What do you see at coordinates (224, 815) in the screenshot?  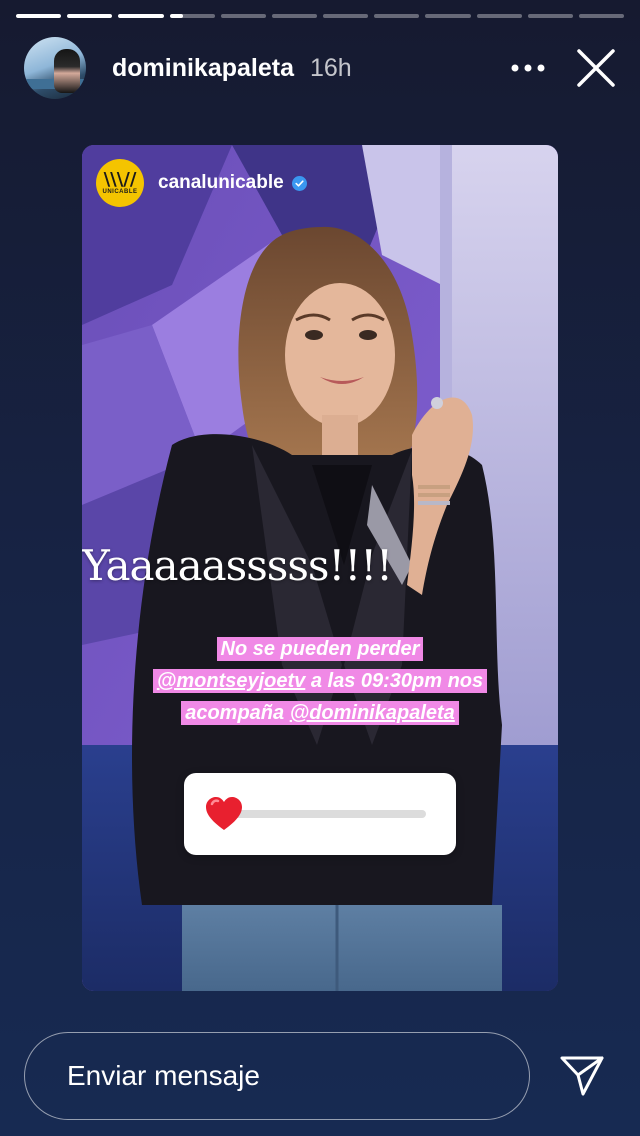 I see `heart-icon` at bounding box center [224, 815].